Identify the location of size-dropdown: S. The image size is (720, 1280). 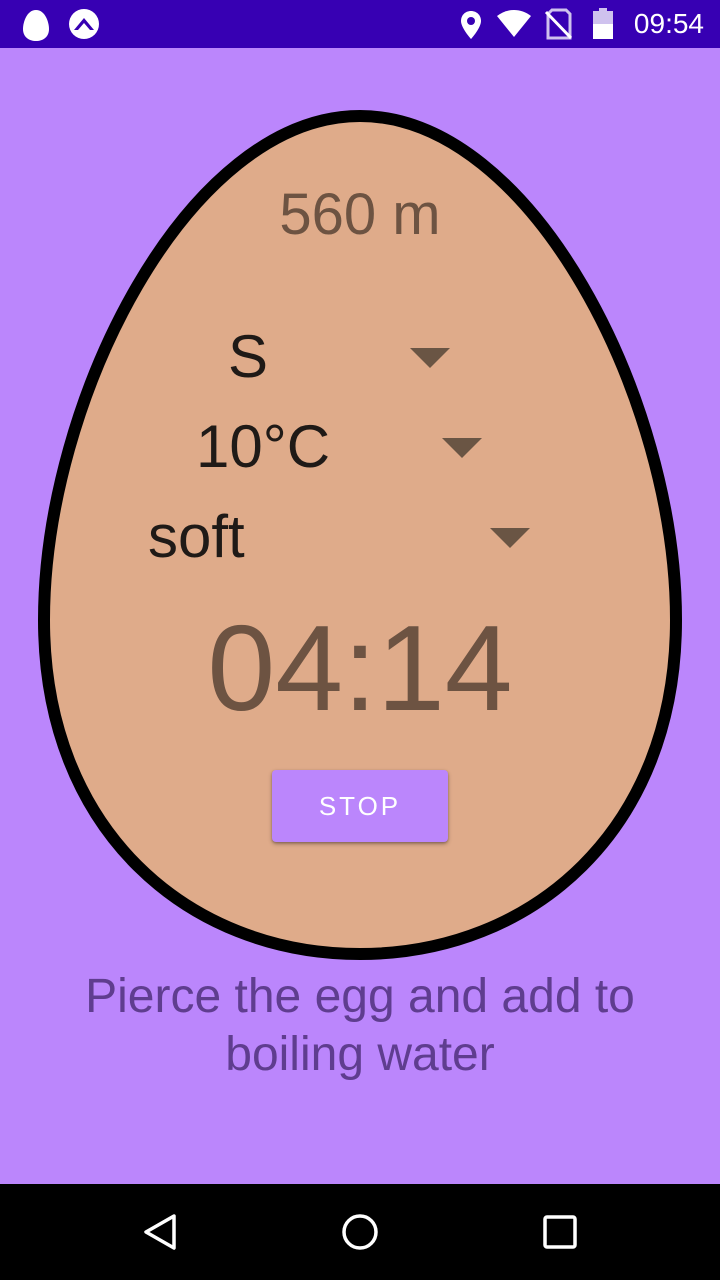
(330, 357).